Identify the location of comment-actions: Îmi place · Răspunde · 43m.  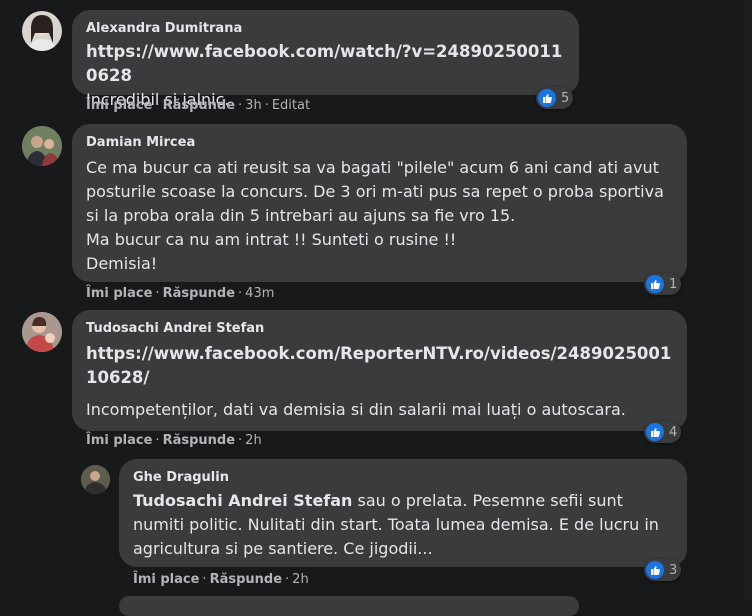
(180, 293).